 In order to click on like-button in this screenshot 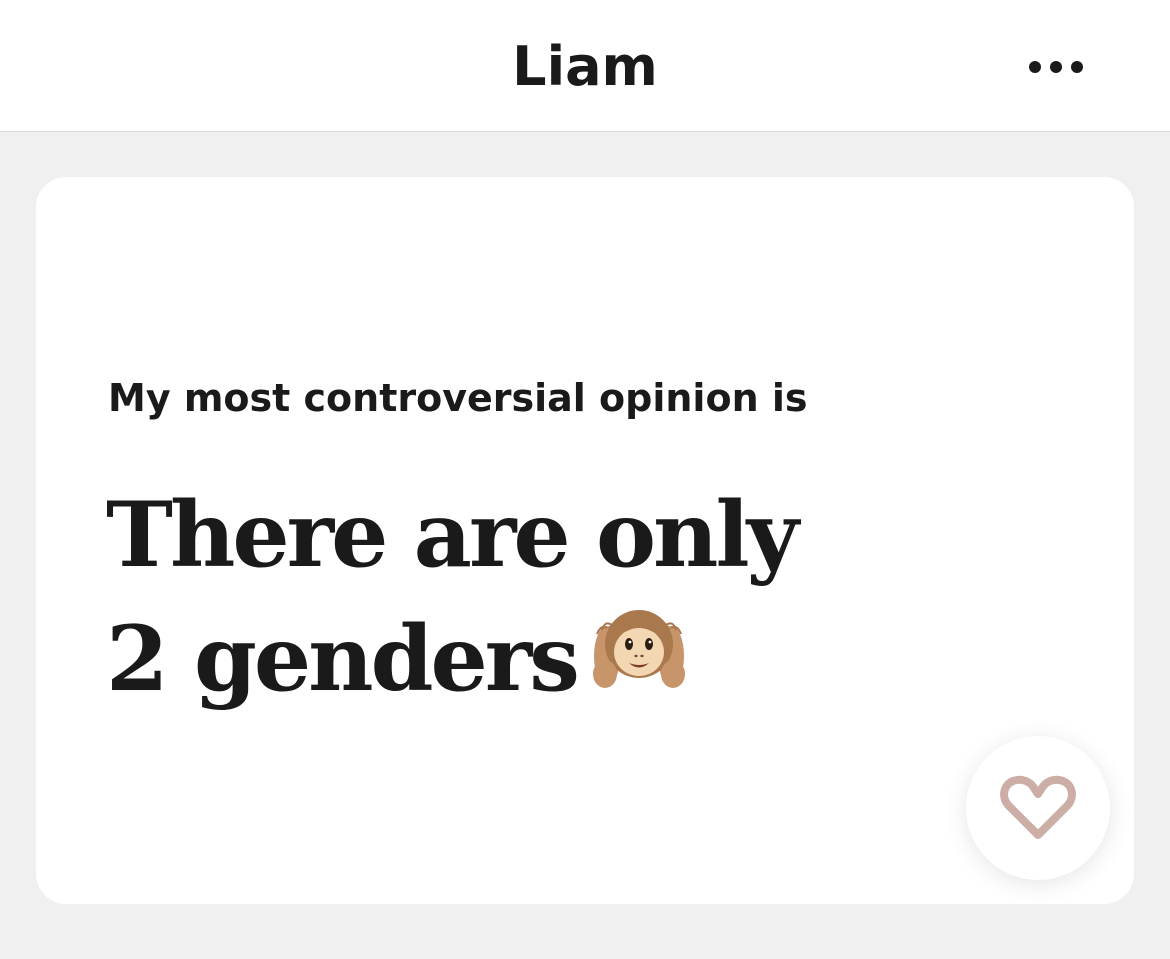, I will do `click(1038, 808)`.